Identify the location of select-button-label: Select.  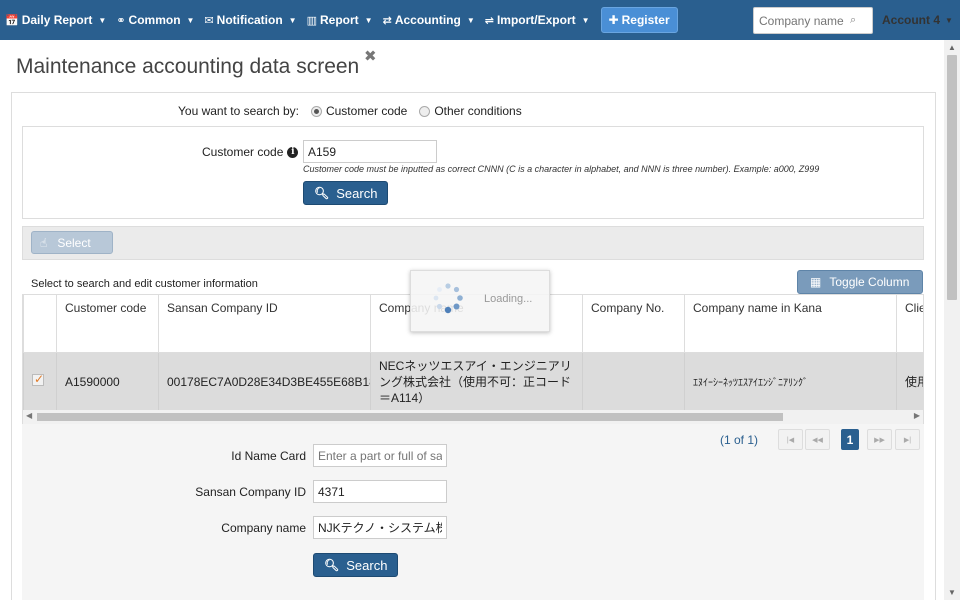
(74, 242).